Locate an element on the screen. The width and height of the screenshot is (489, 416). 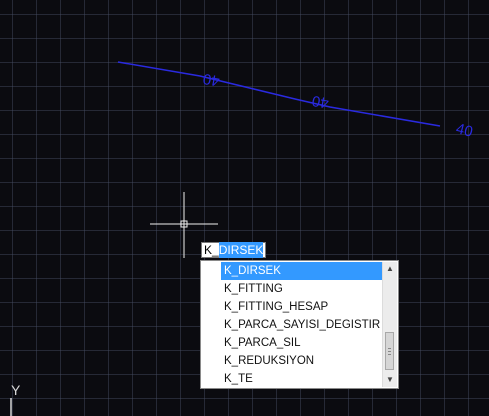
pipe-line is located at coordinates (279, 94).